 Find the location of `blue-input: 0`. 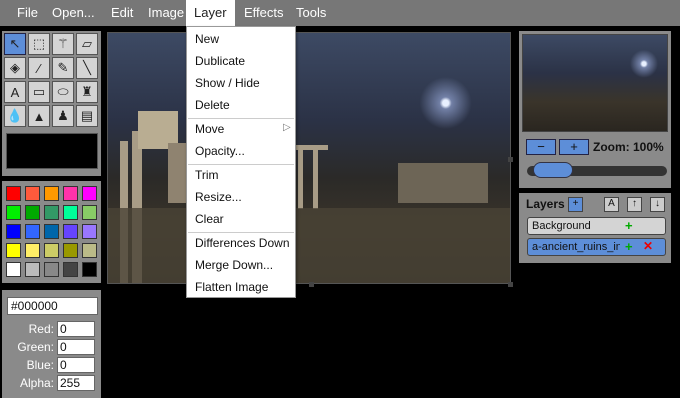

blue-input: 0 is located at coordinates (76, 365).